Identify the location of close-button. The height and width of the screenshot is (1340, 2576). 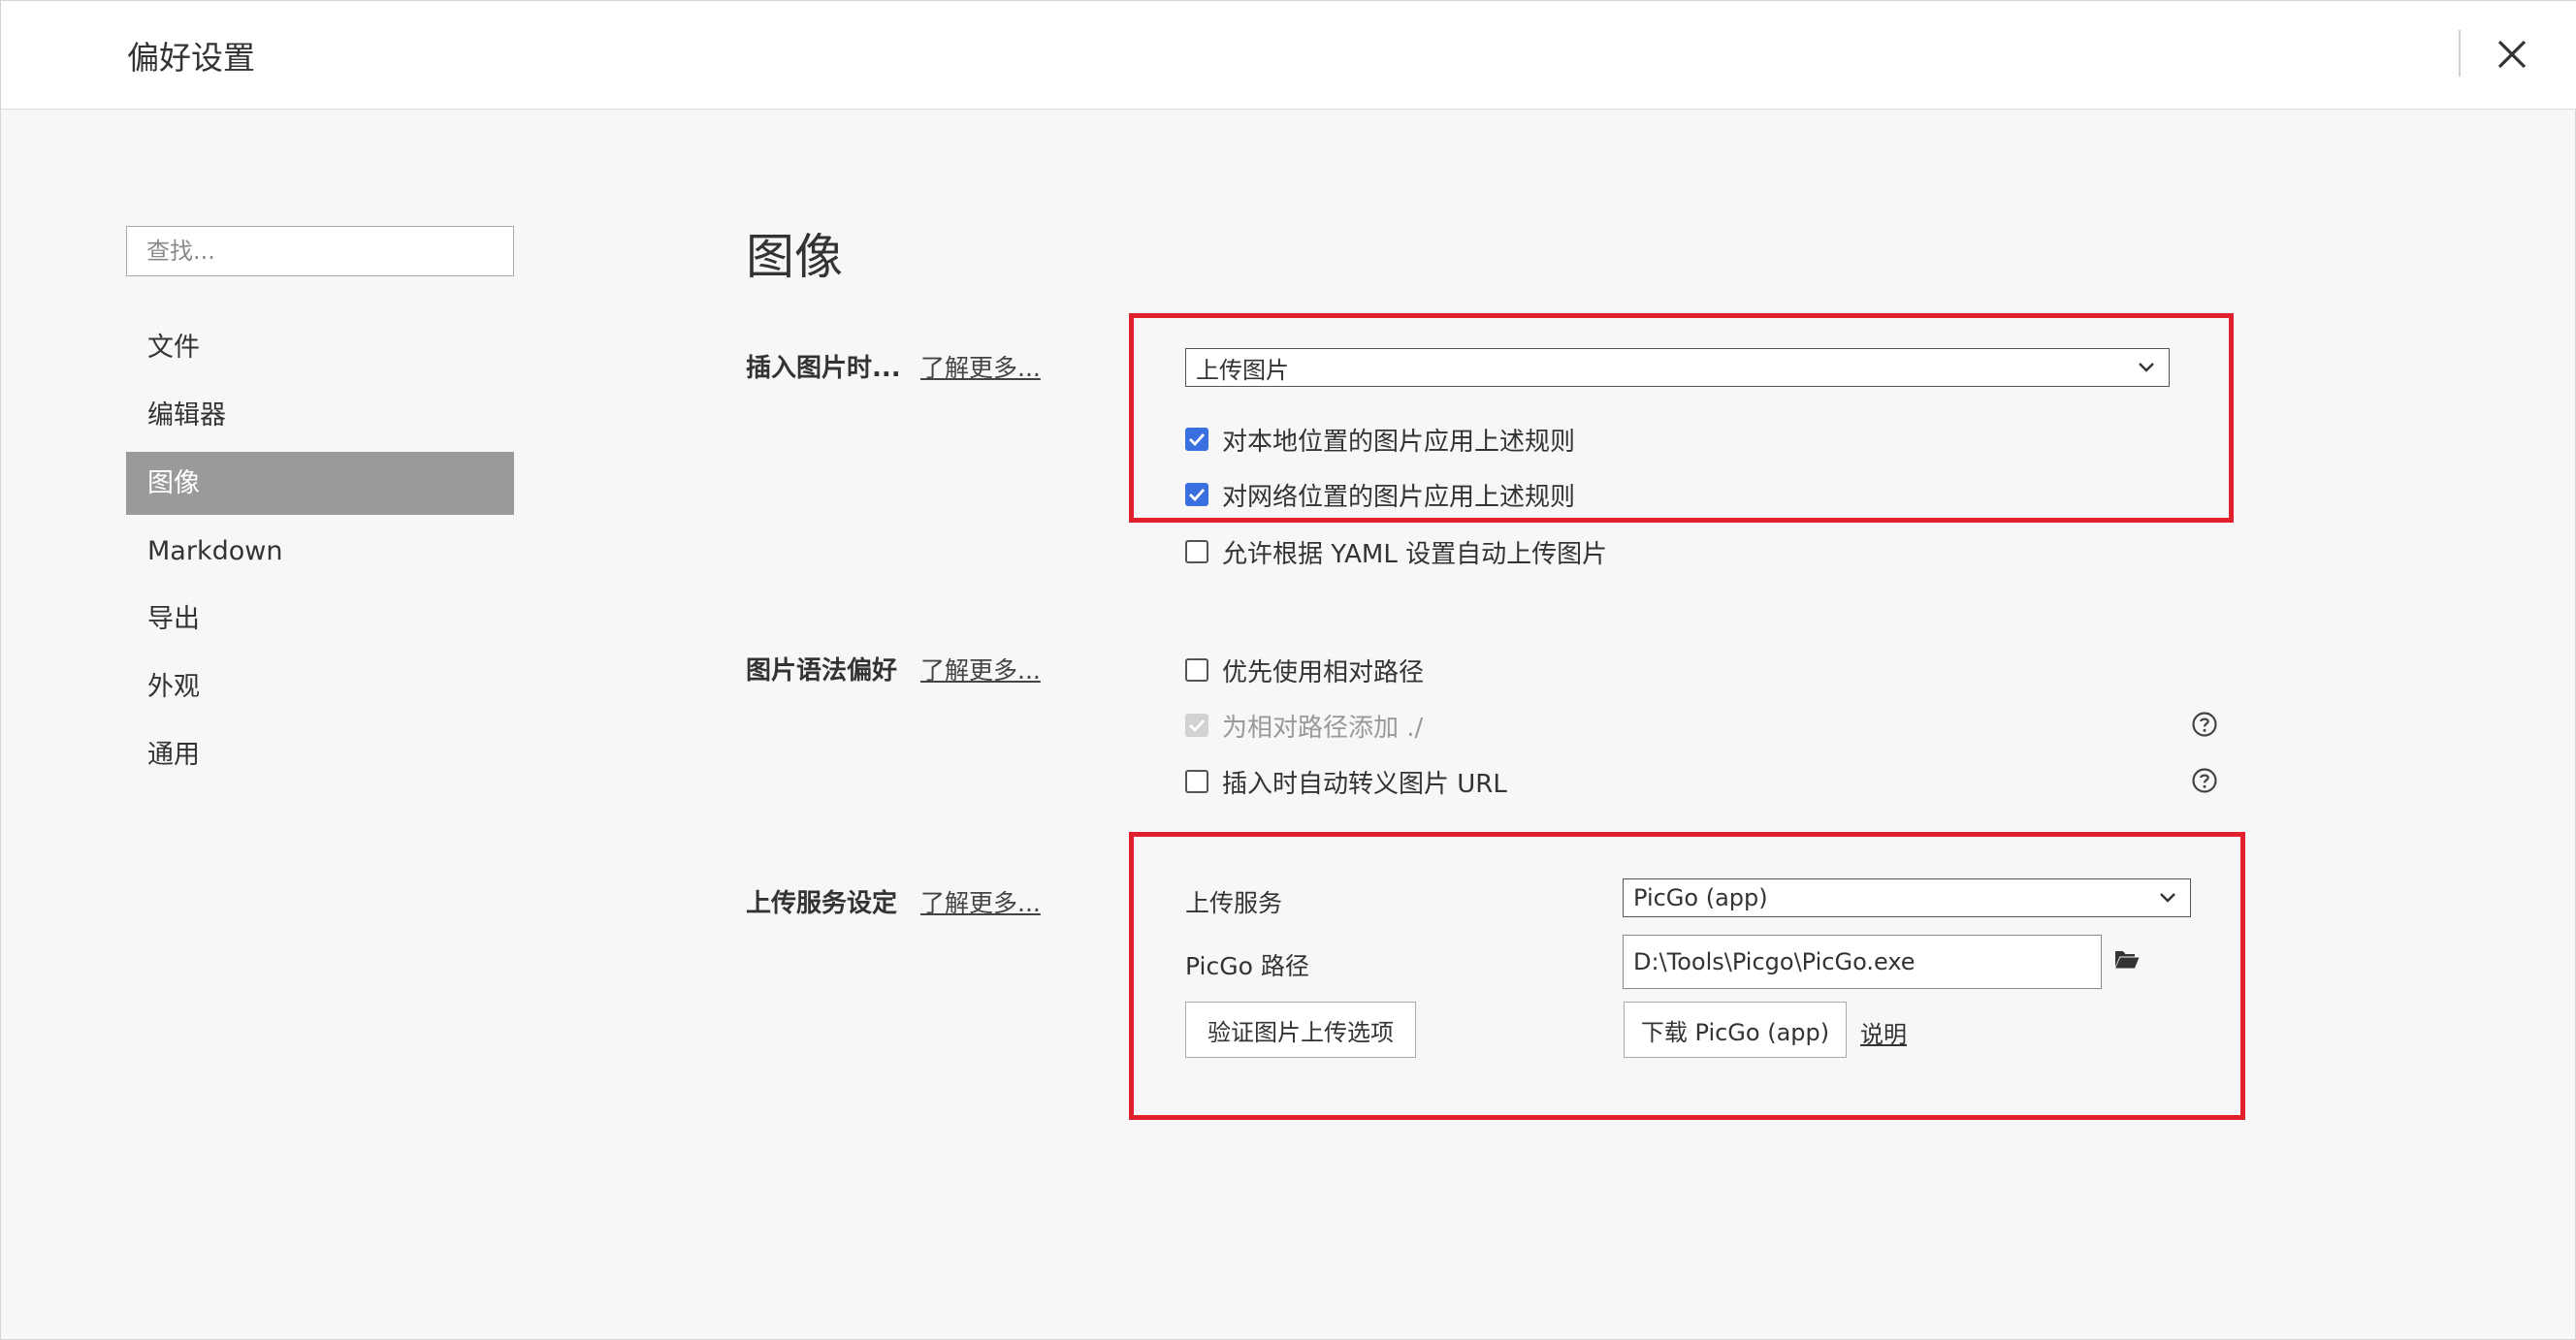
(2512, 54).